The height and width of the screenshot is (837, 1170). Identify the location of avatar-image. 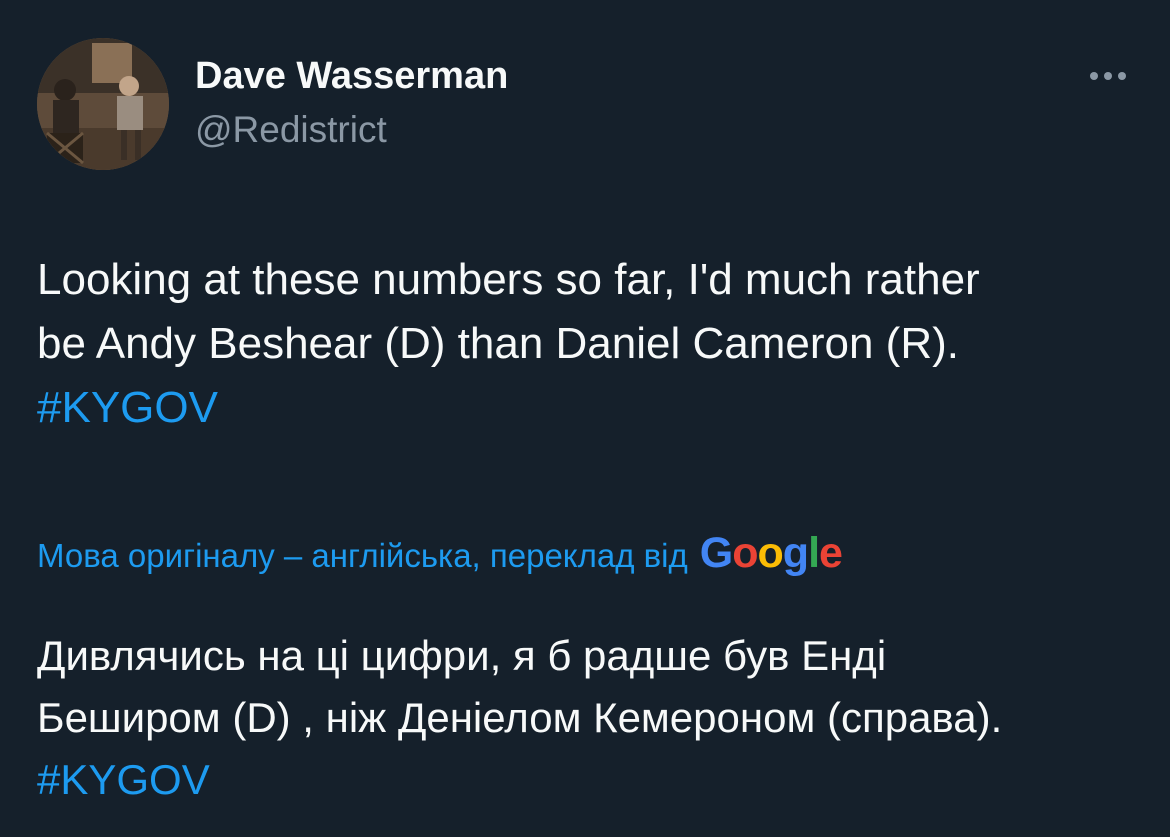
(103, 104).